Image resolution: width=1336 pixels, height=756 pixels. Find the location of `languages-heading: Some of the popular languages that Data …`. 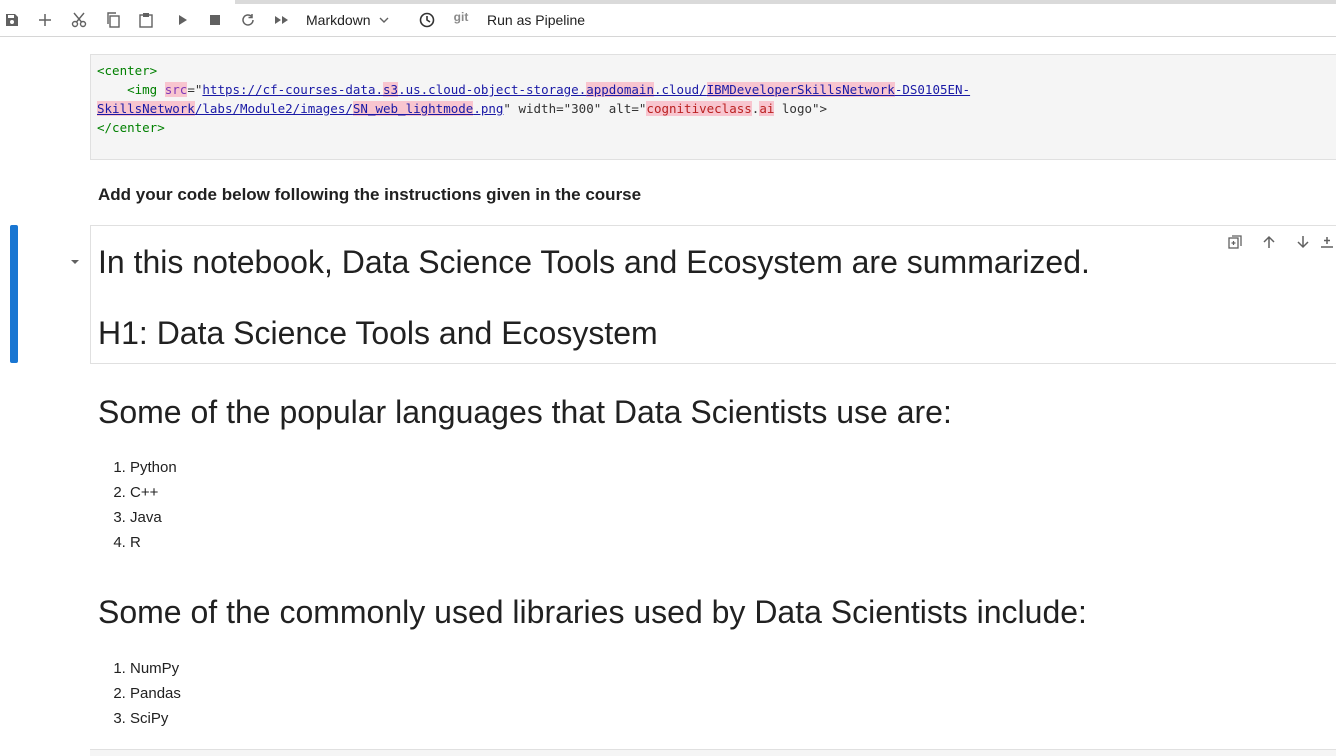

languages-heading: Some of the popular languages that Data … is located at coordinates (525, 412).